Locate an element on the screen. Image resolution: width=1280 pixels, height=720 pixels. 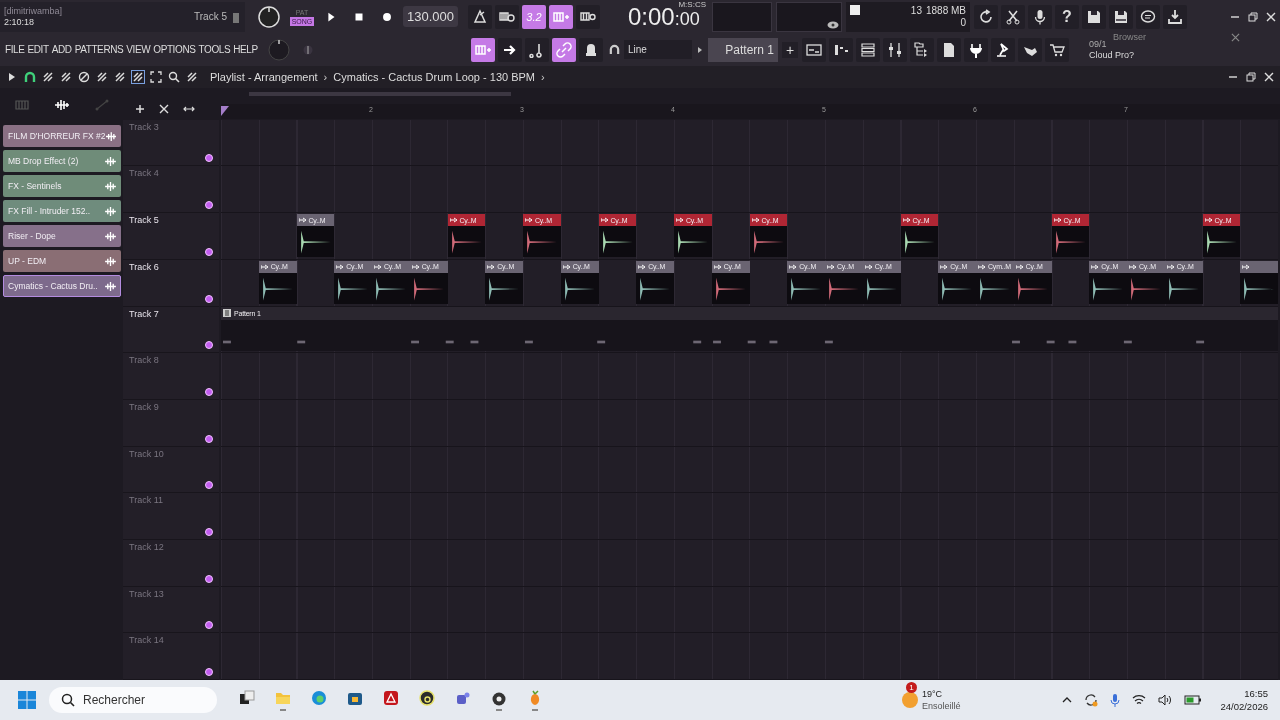
track-header: Track 11 is located at coordinates (171, 516).